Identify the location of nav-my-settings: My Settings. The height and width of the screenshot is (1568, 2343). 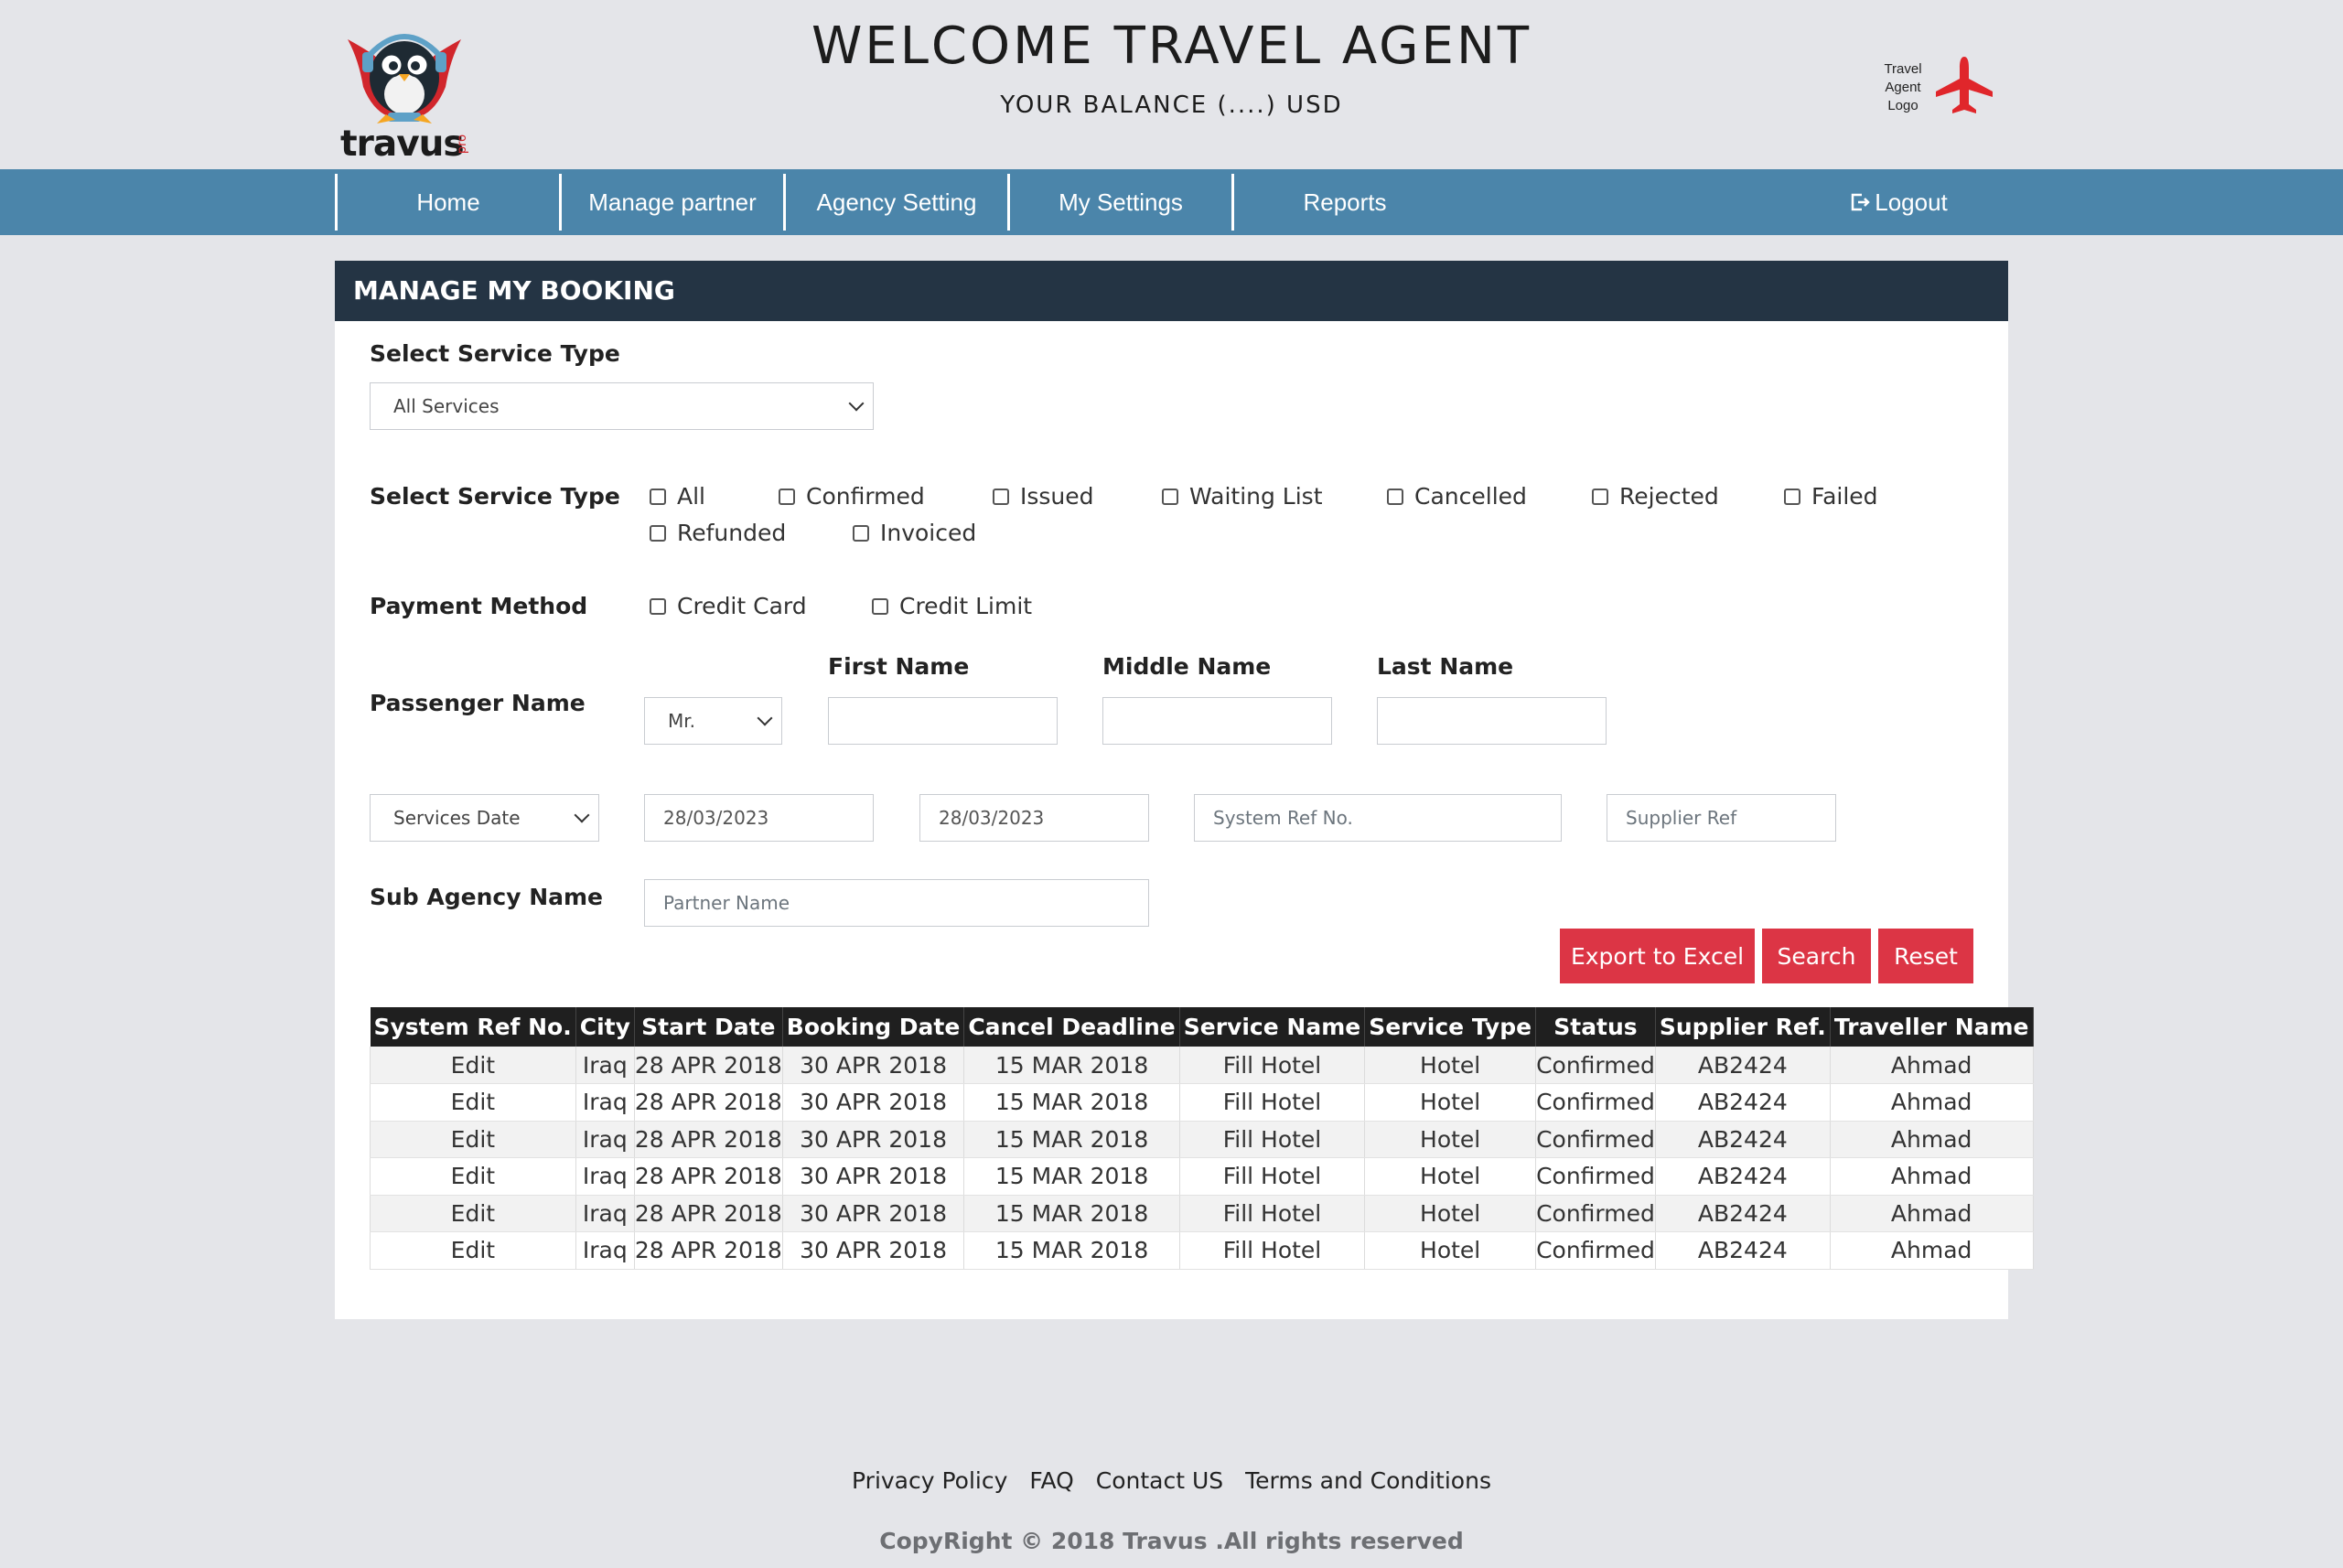
(1119, 202).